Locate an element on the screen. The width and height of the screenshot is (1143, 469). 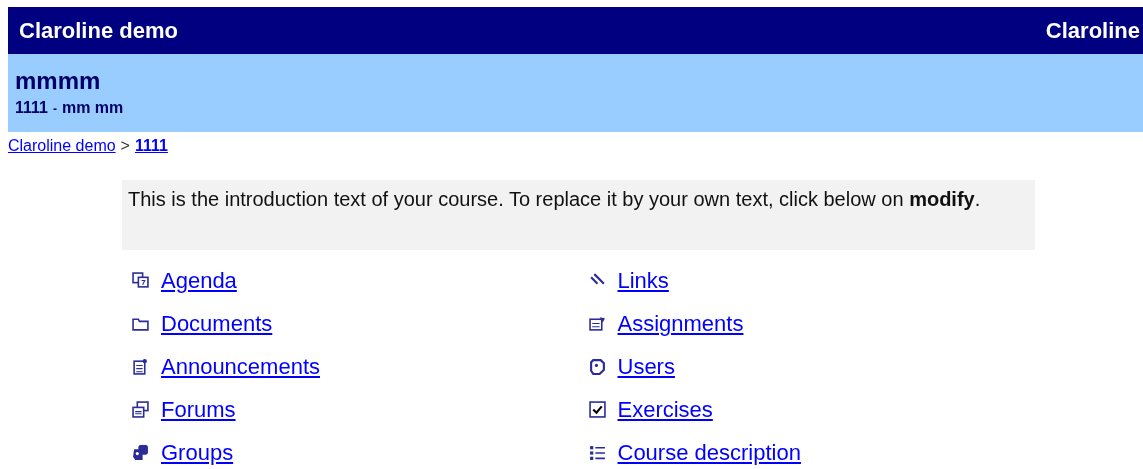
document-icon is located at coordinates (597, 323).